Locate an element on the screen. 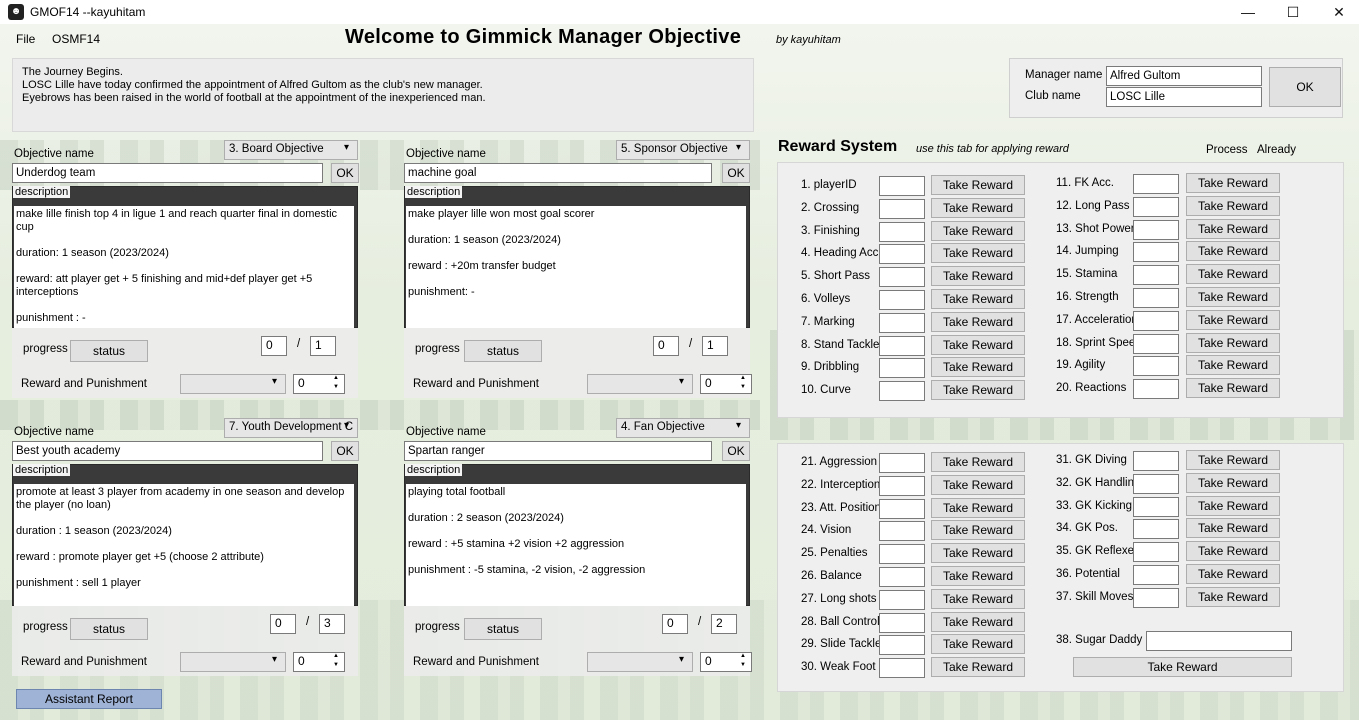  attr-left-take-reward-button-7: Take Reward is located at coordinates (978, 344).